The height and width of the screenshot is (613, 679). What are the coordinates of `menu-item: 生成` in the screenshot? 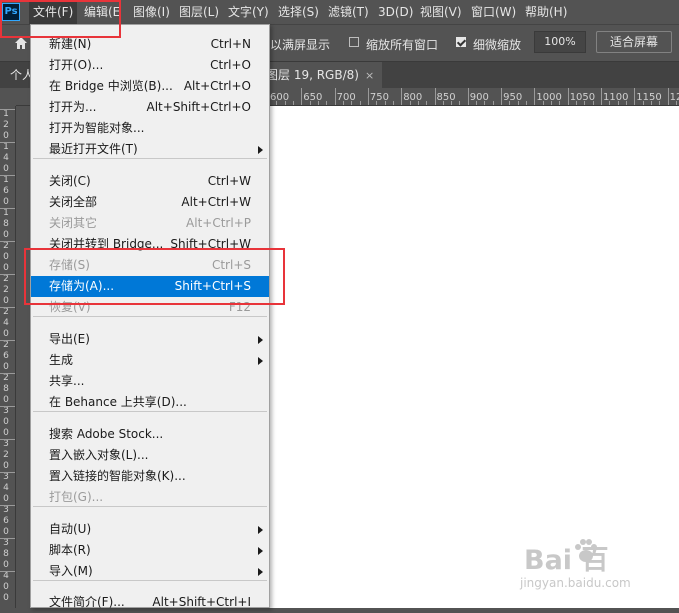 It's located at (150, 360).